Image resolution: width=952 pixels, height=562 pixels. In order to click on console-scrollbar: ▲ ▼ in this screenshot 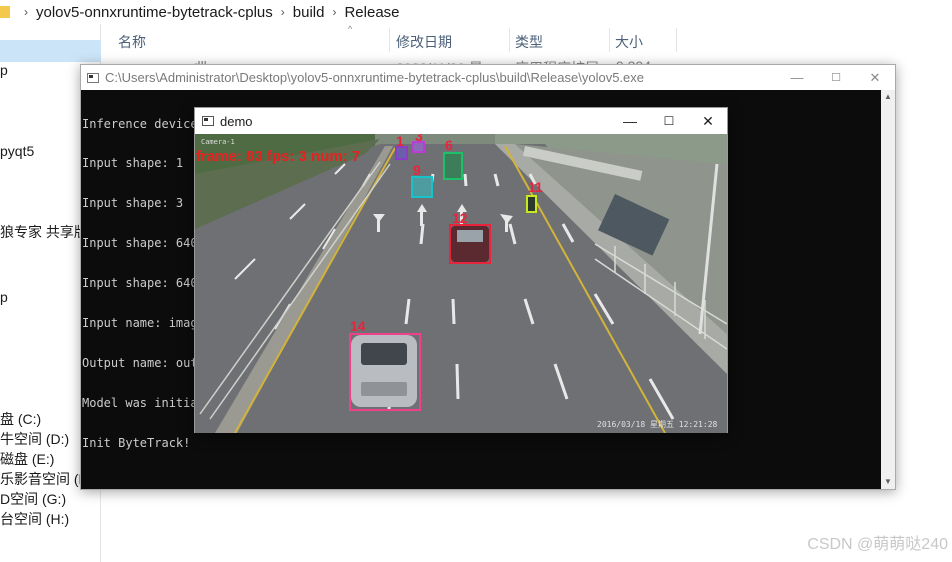, I will do `click(888, 289)`.